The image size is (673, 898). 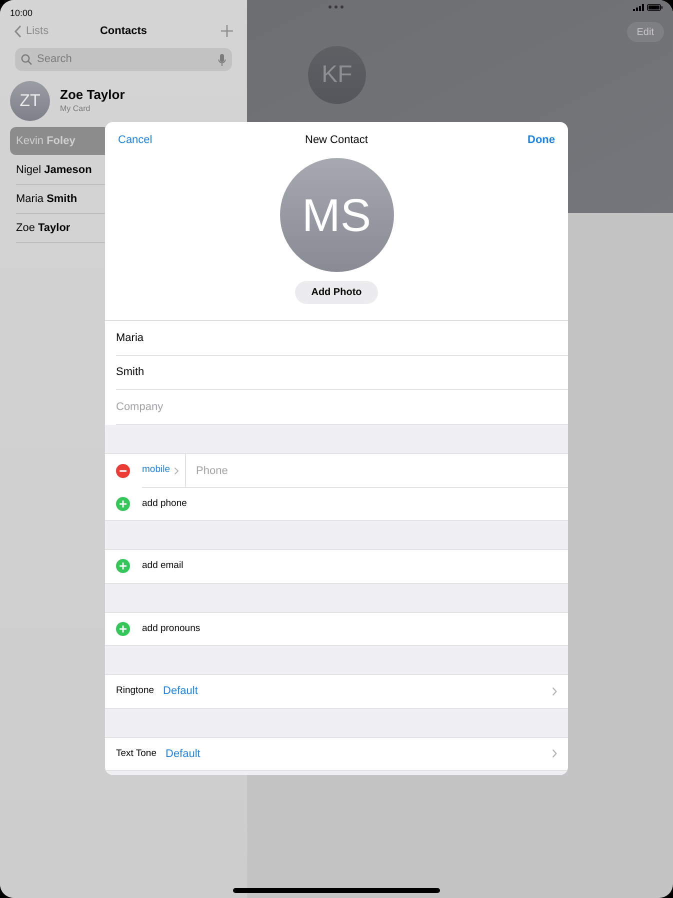 I want to click on add-photo-button: Add Photo, so click(x=336, y=292).